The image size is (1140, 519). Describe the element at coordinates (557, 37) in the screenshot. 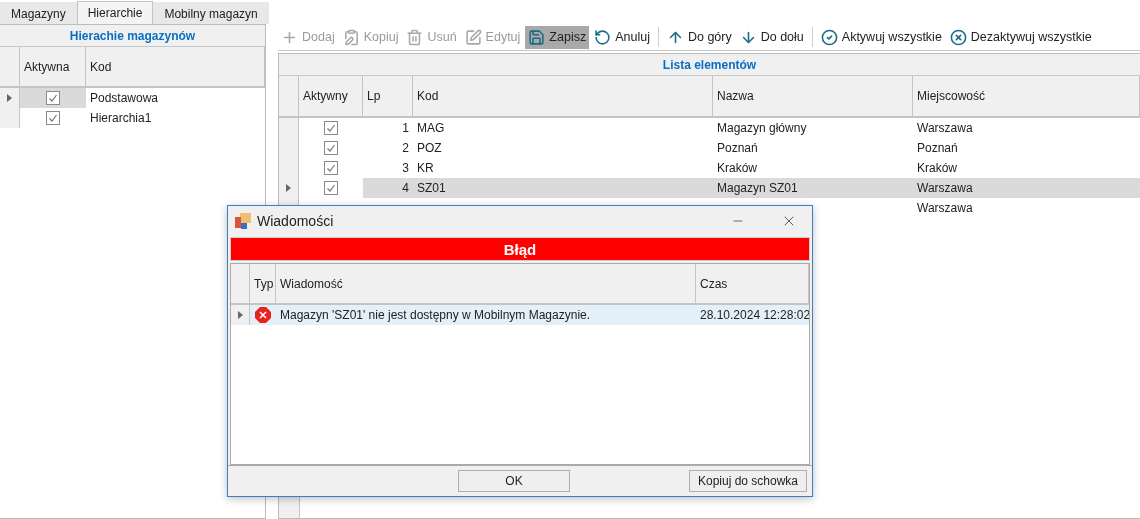

I see `toolbar-button: Zapisz` at that location.